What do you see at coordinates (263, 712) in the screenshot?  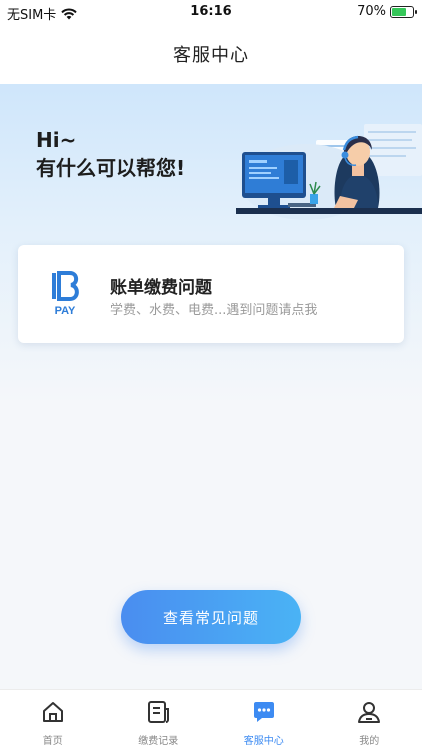 I see `chat-icon` at bounding box center [263, 712].